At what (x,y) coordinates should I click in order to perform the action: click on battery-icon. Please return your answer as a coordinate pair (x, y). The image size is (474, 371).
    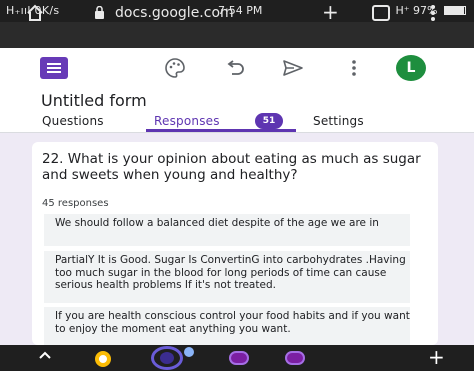
    Looking at the image, I should click on (455, 10).